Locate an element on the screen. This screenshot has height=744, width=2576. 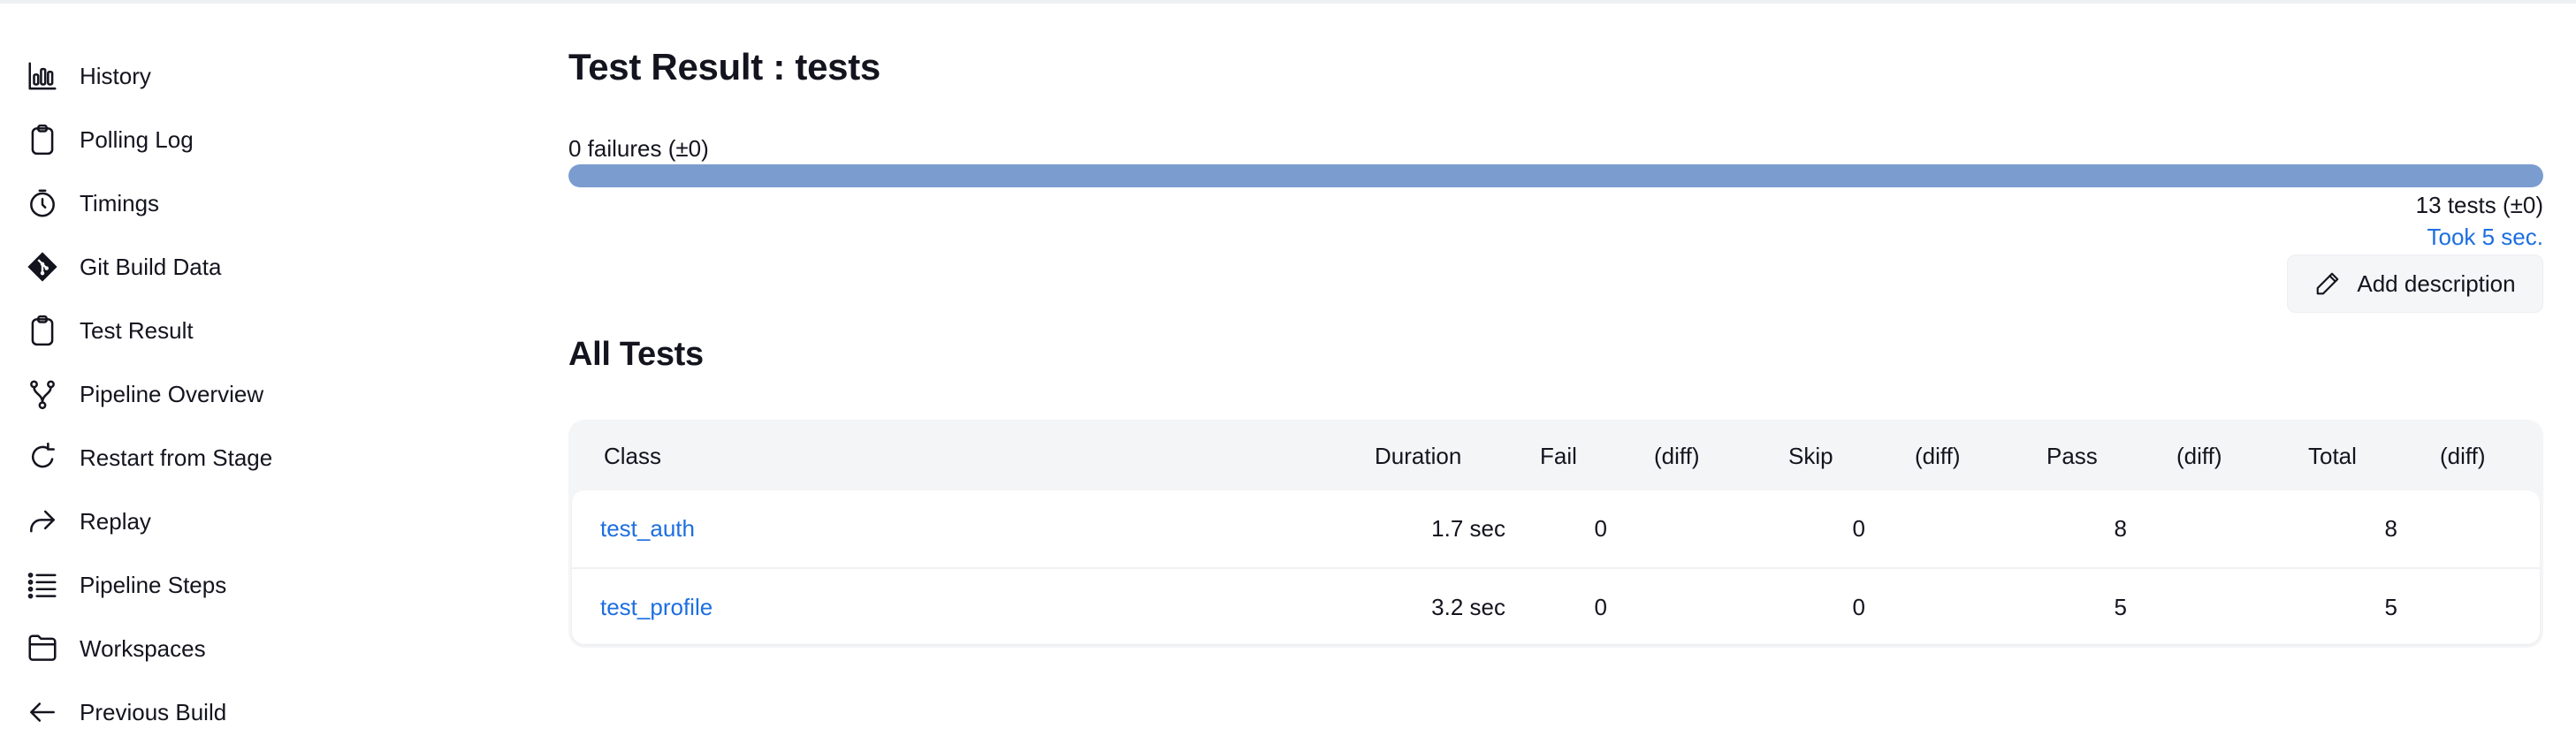
sidebar-item-label: Previous Build is located at coordinates (153, 711).